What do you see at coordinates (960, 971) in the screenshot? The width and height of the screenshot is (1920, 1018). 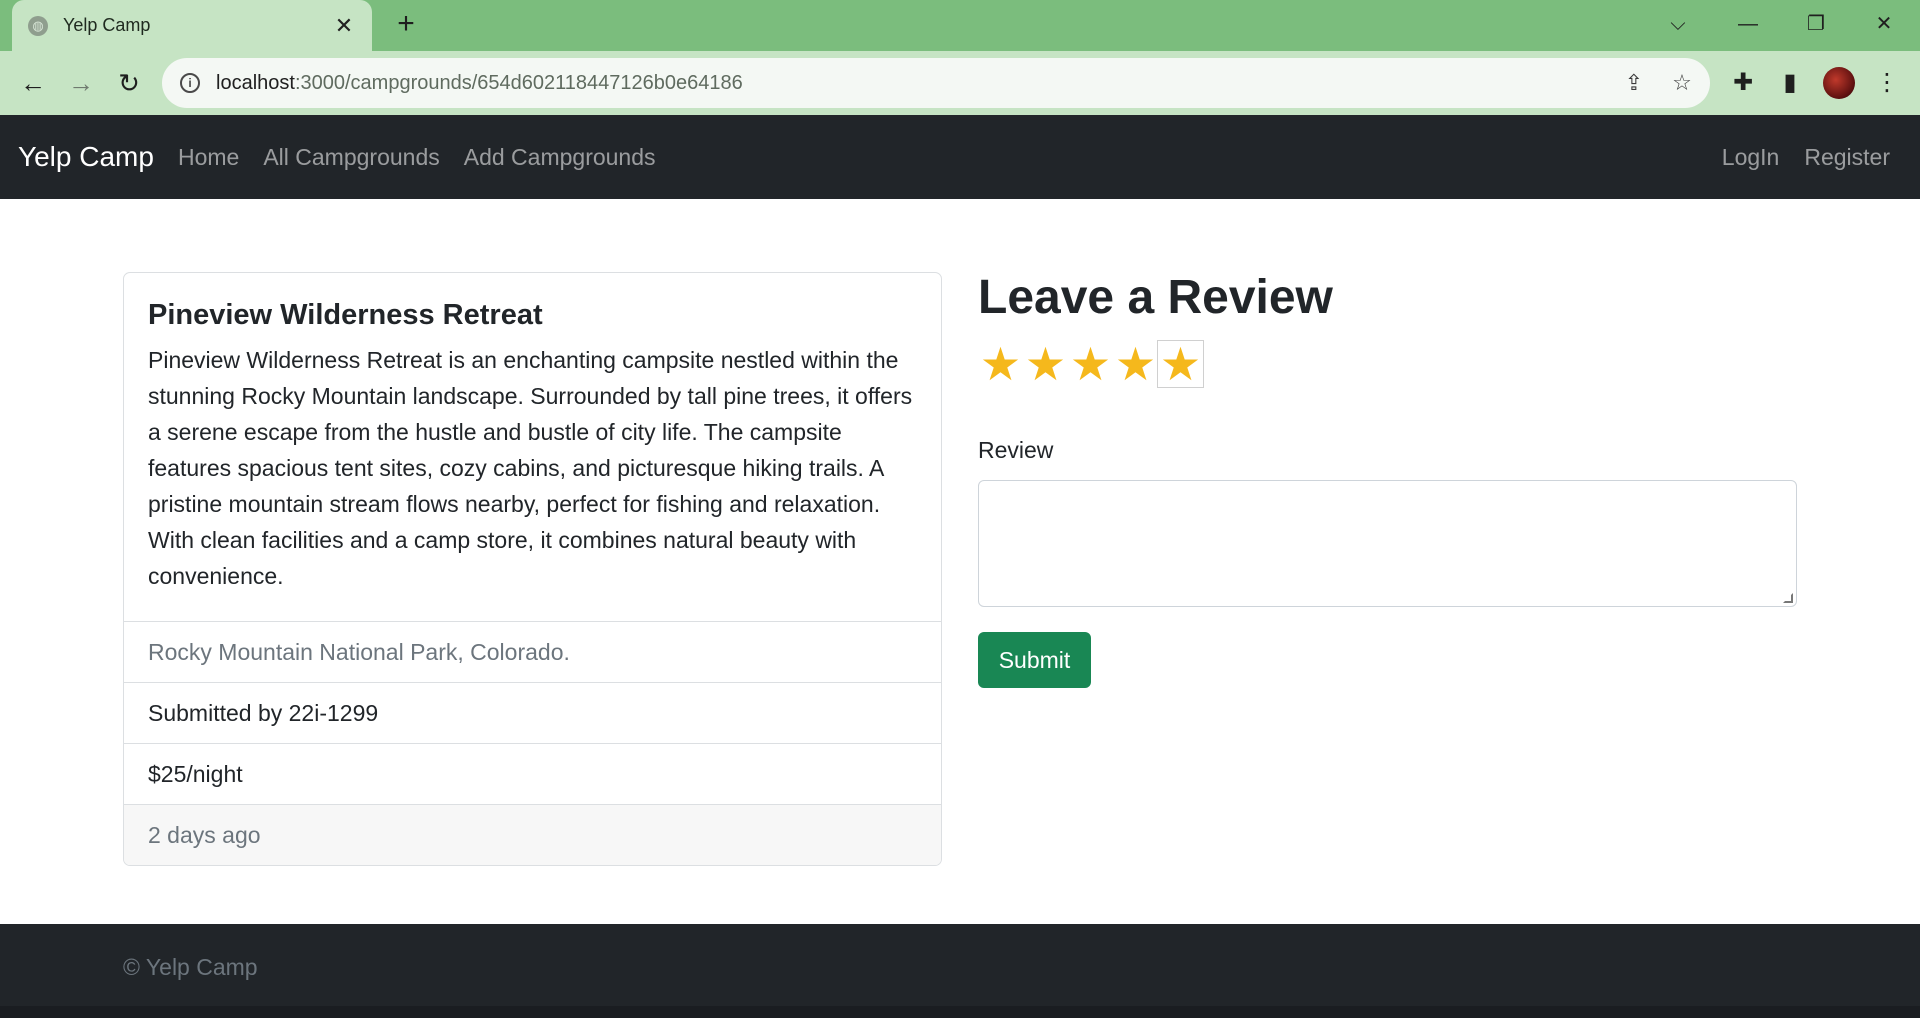 I see `site-footer: © Yelp Camp` at bounding box center [960, 971].